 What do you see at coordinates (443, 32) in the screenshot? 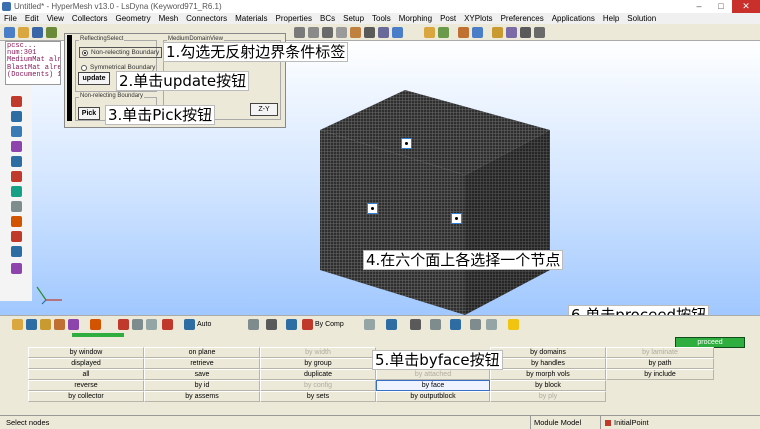
I see `assembly-icon` at bounding box center [443, 32].